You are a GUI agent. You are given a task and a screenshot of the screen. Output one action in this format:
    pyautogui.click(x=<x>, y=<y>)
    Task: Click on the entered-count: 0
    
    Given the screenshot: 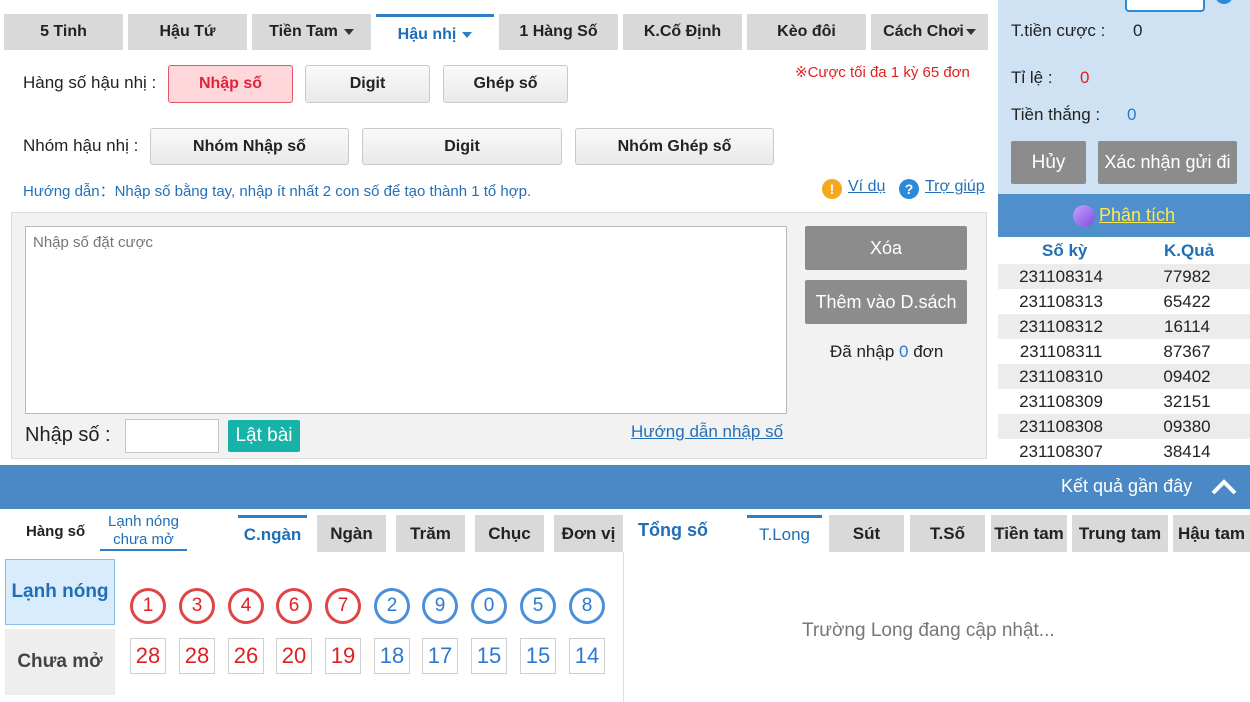 What is the action you would take?
    pyautogui.click(x=904, y=351)
    